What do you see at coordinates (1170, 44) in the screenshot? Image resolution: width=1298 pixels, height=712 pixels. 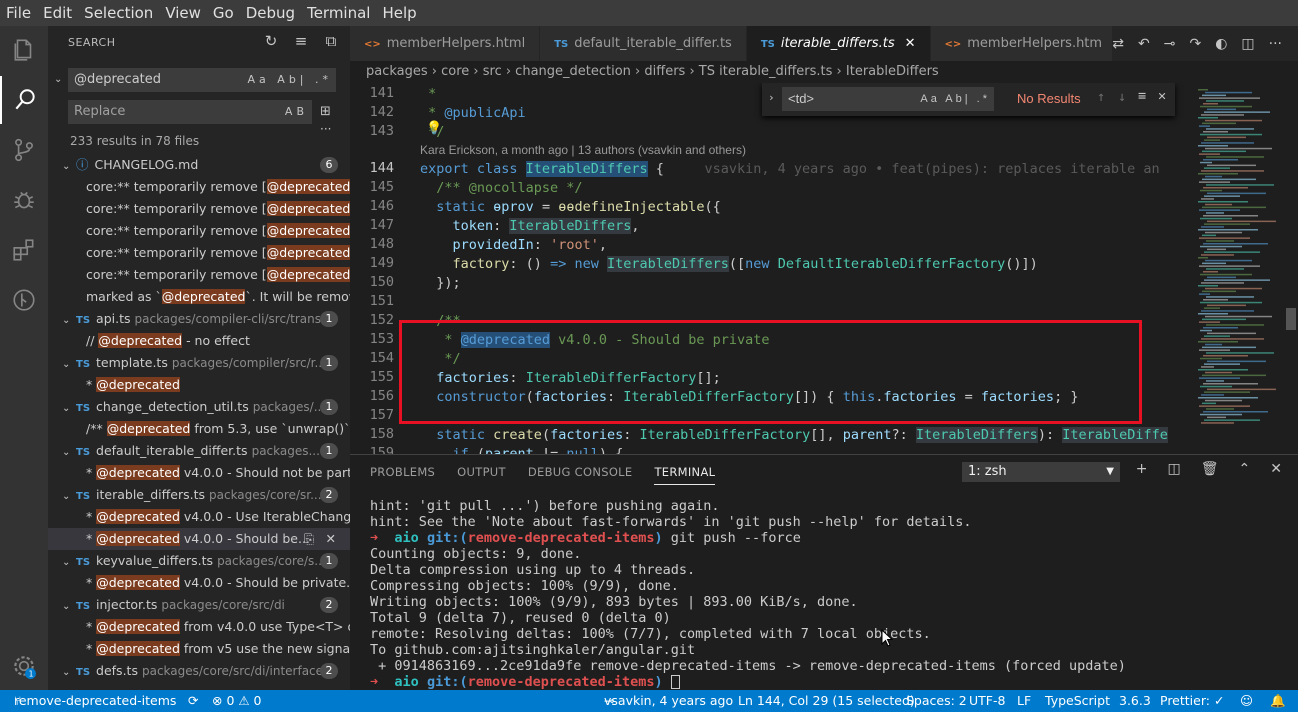 I see `git-commit-icon: ⊸` at bounding box center [1170, 44].